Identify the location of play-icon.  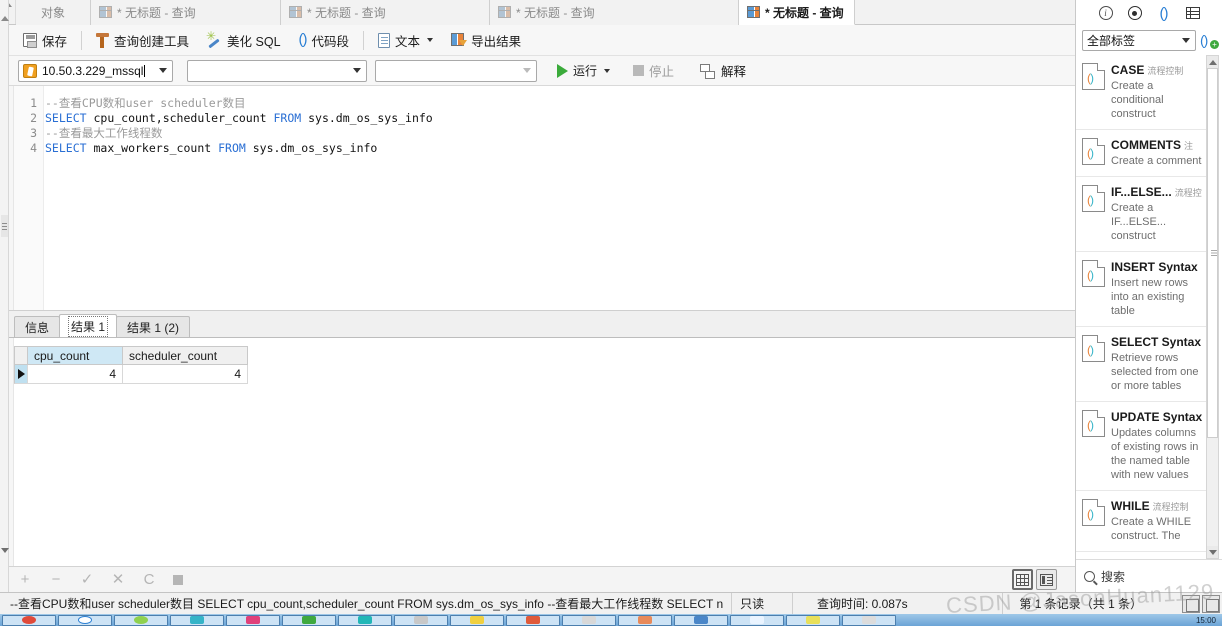
(562, 70).